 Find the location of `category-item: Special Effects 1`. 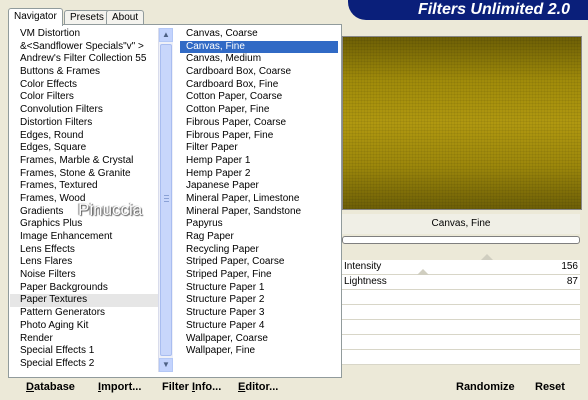

category-item: Special Effects 1 is located at coordinates (84, 351).